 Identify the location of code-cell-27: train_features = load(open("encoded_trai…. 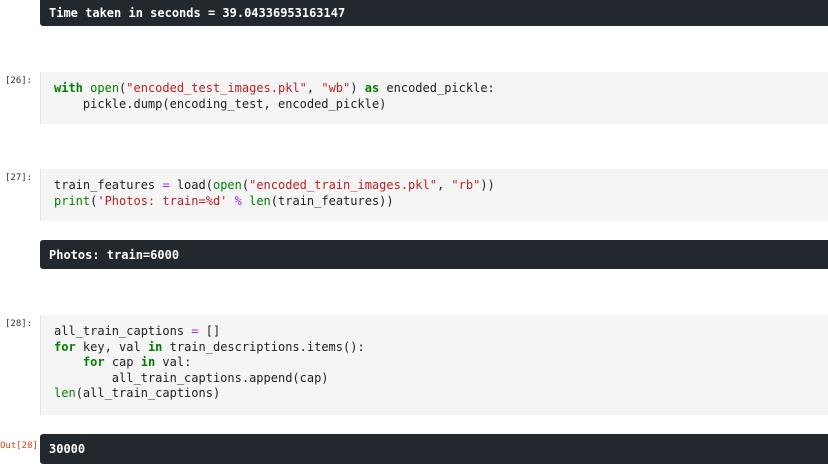
(434, 195).